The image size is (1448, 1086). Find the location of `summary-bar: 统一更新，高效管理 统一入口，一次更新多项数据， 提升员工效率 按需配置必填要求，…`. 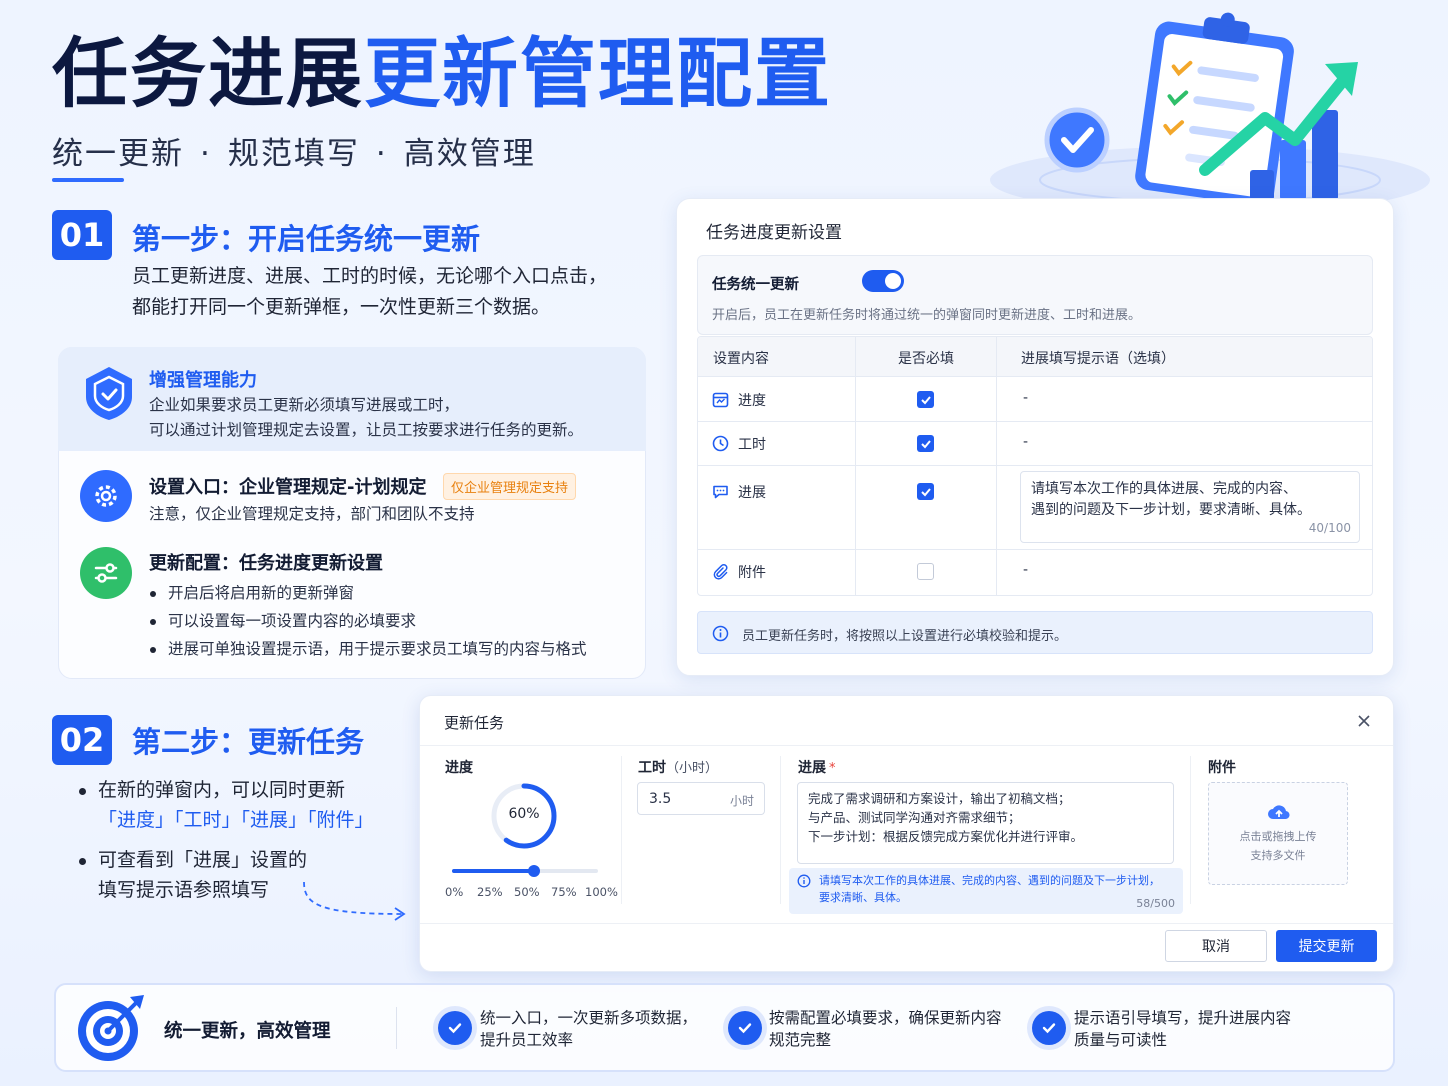

summary-bar: 统一更新，高效管理 统一入口，一次更新多项数据， 提升员工效率 按需配置必填要求，… is located at coordinates (724, 1027).